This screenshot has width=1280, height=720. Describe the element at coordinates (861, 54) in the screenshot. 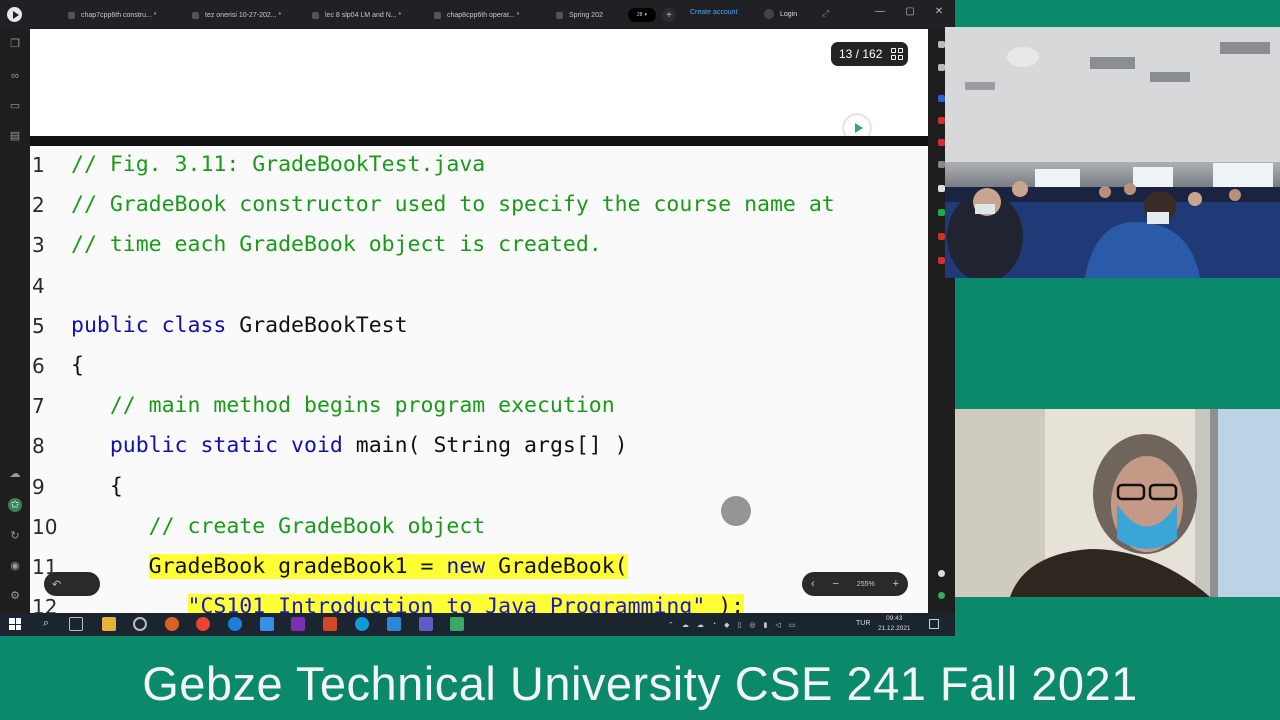

I see `page-counter-text: 13 / 162` at that location.